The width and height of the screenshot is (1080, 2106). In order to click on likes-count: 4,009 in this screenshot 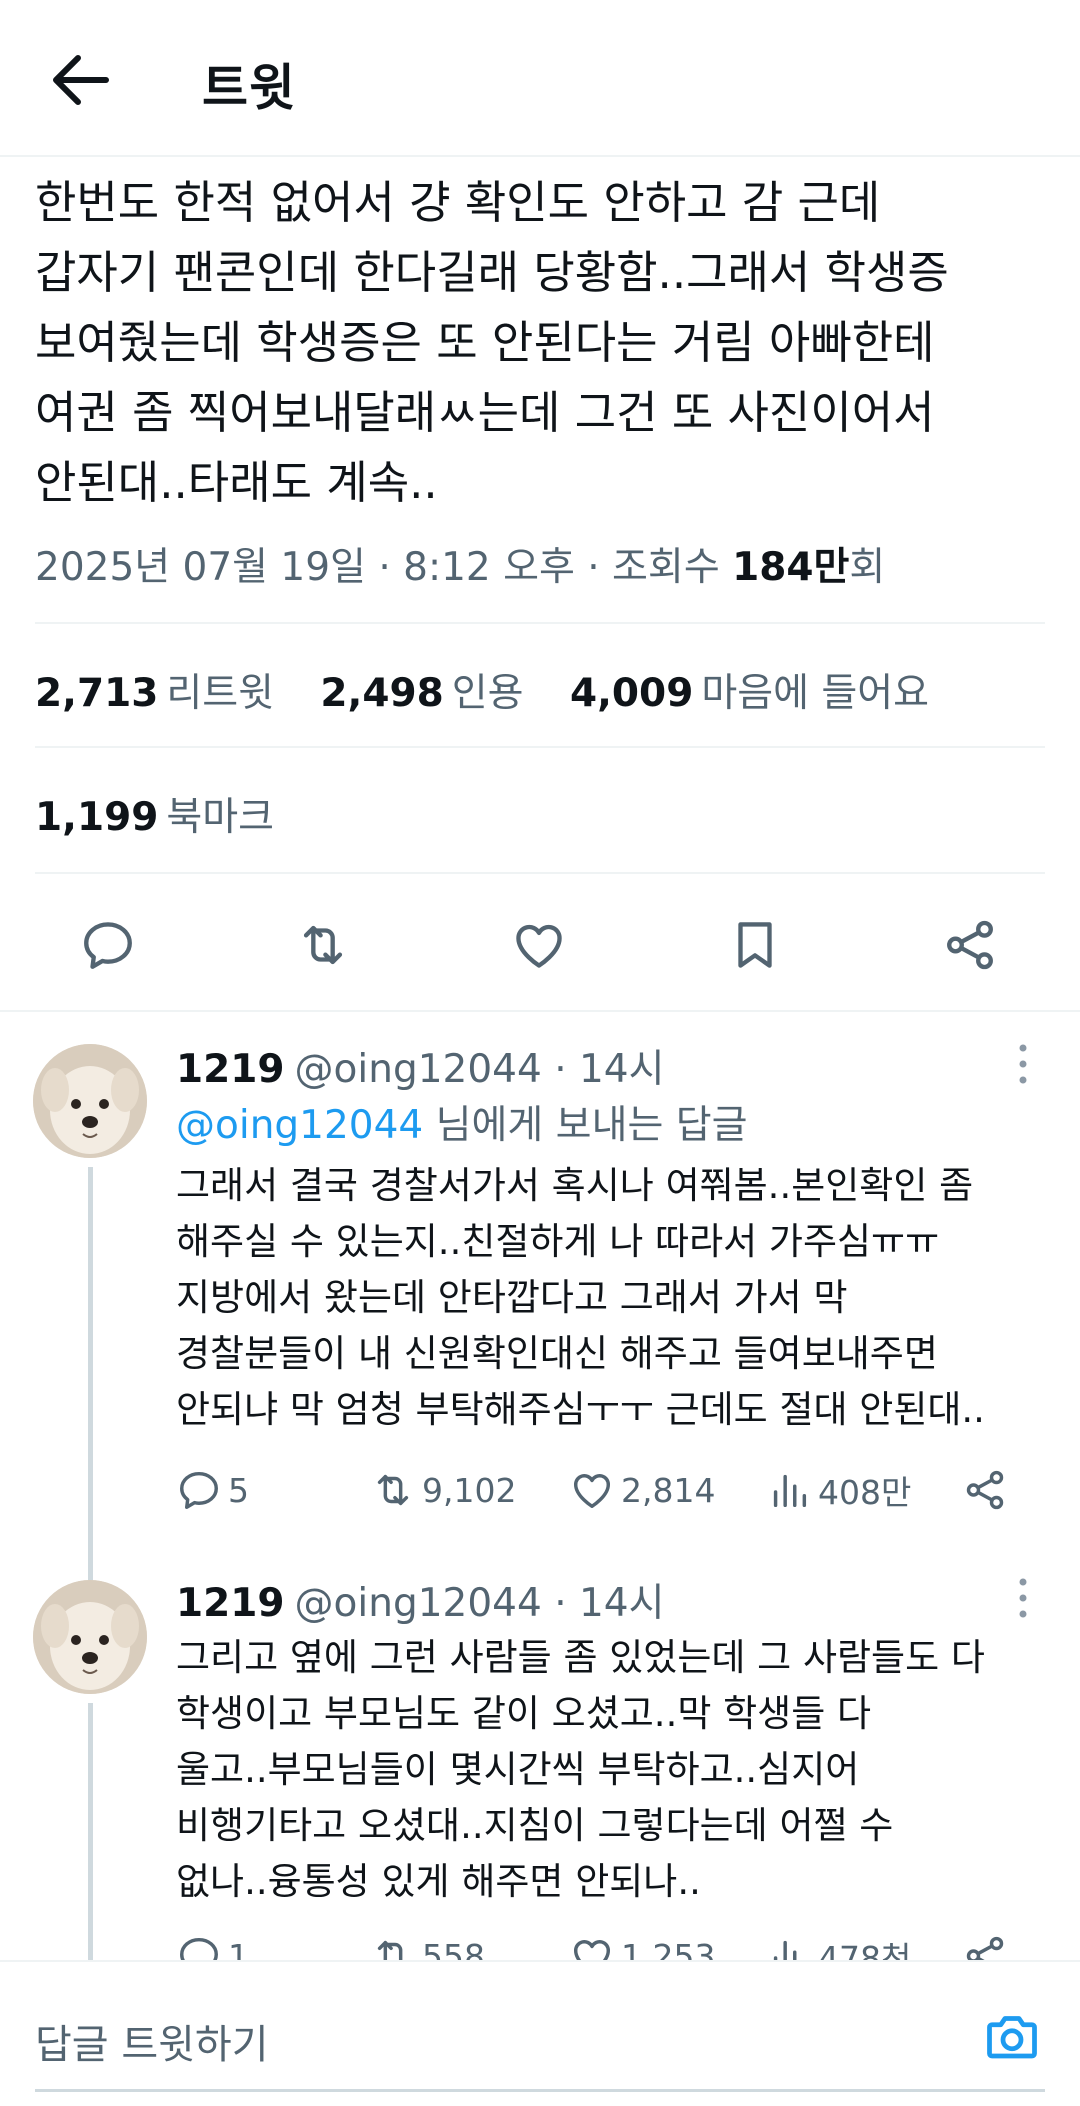, I will do `click(631, 693)`.